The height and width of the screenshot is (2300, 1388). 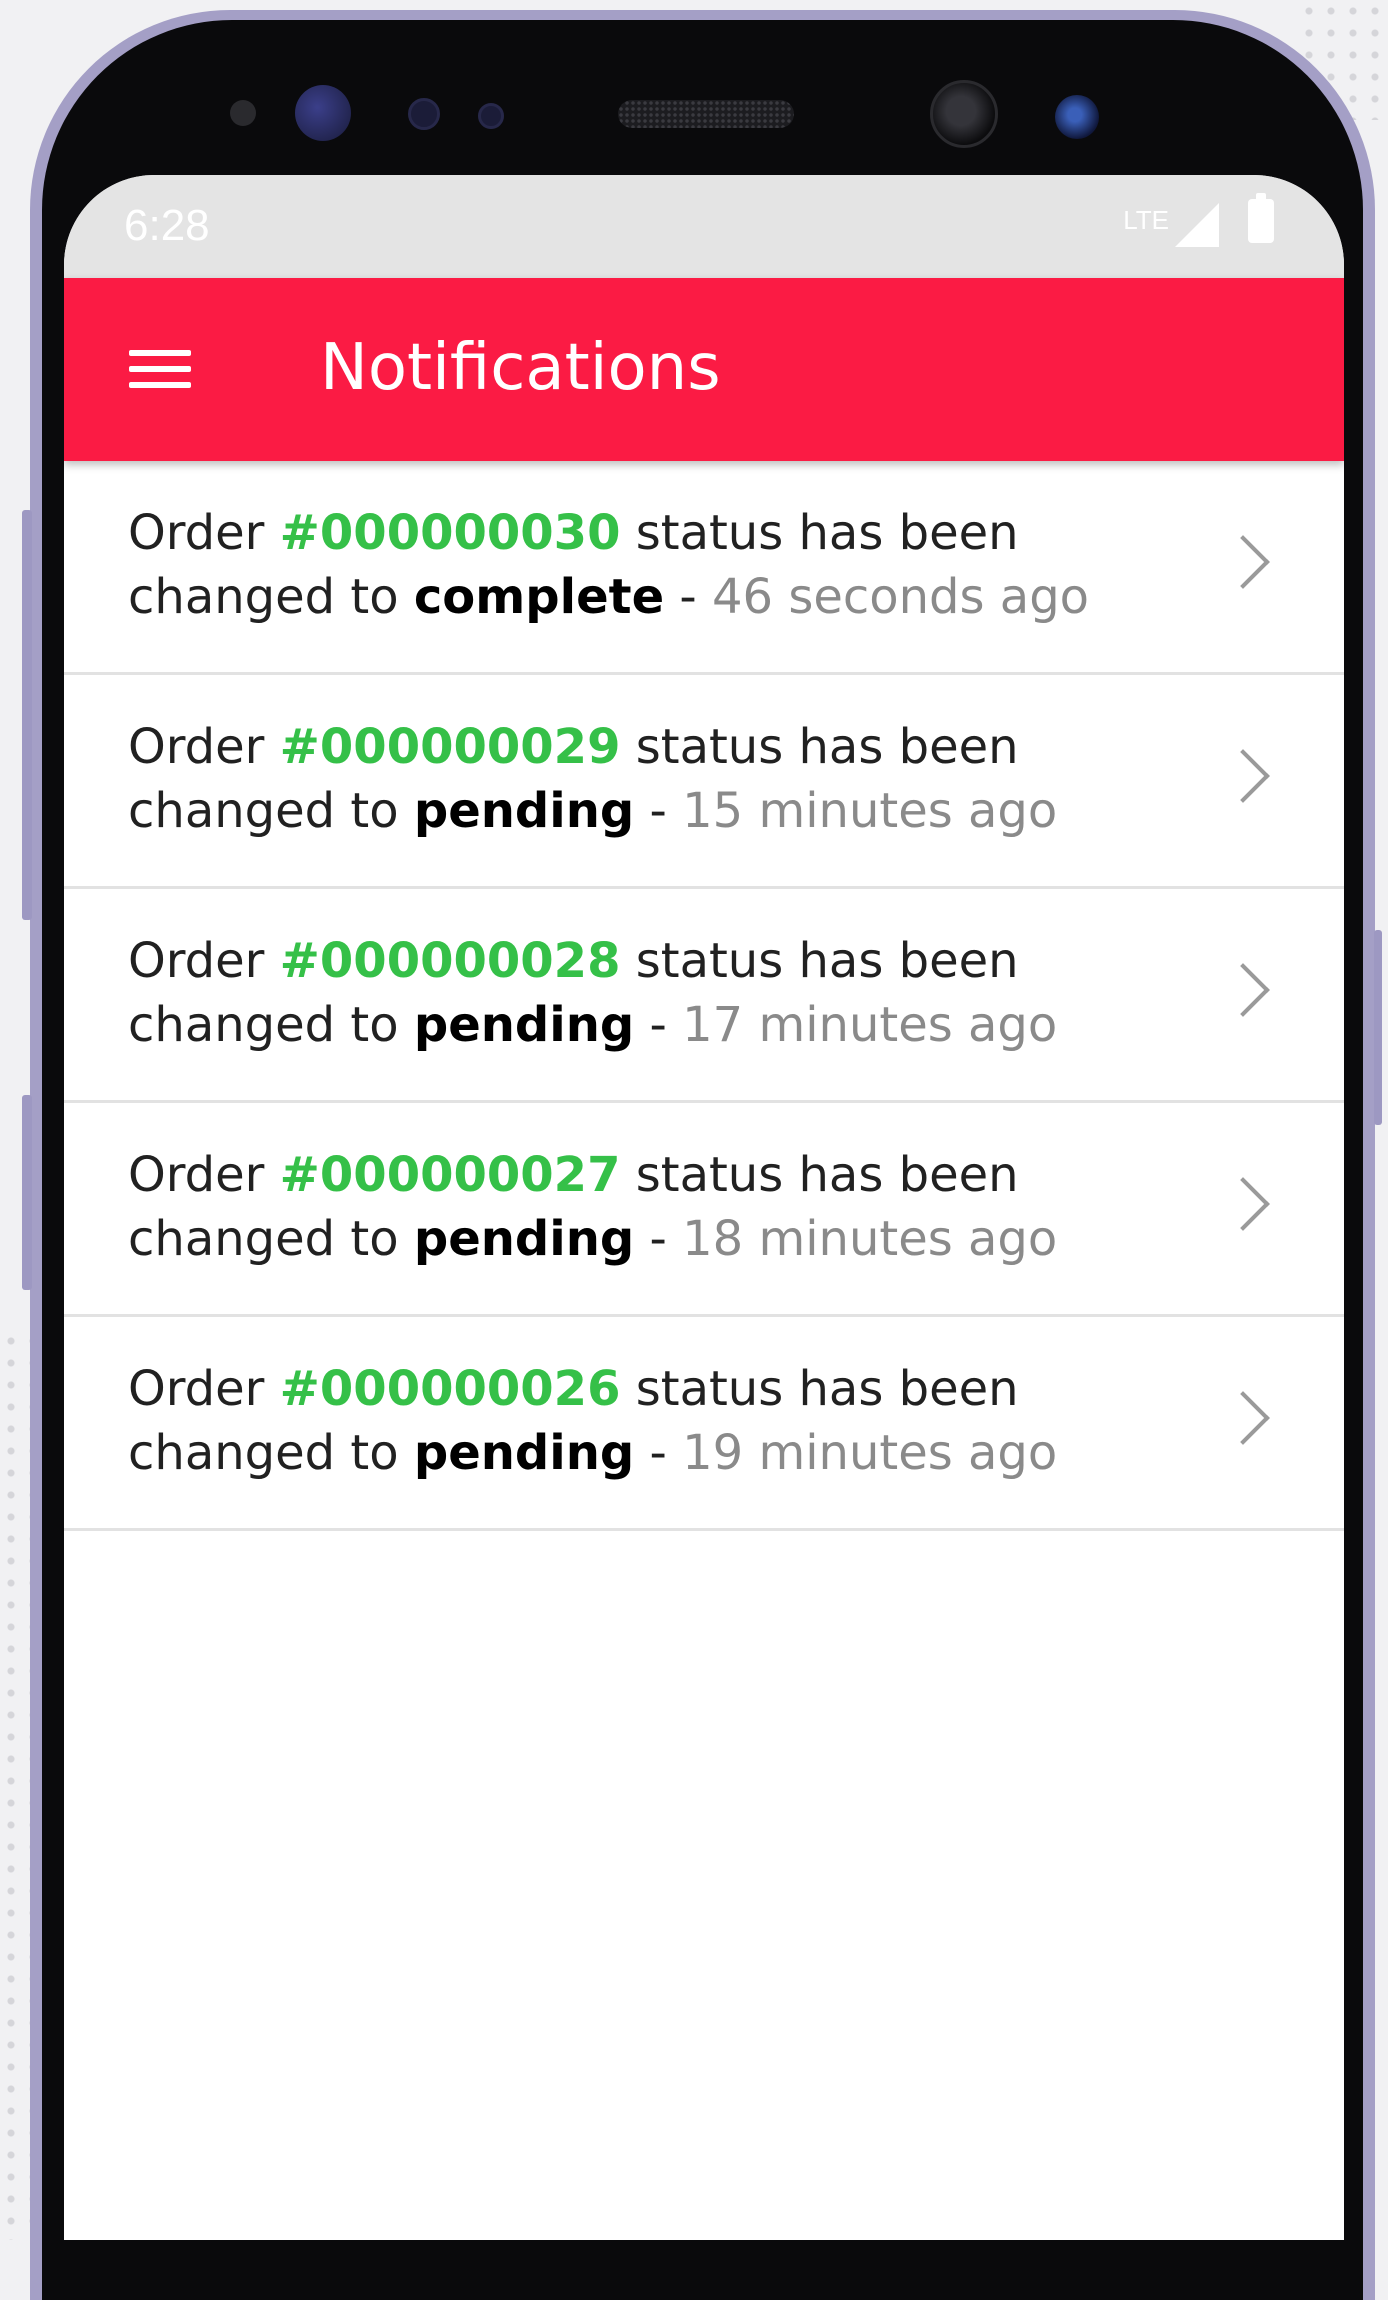 What do you see at coordinates (1378, 1027) in the screenshot?
I see `power-button` at bounding box center [1378, 1027].